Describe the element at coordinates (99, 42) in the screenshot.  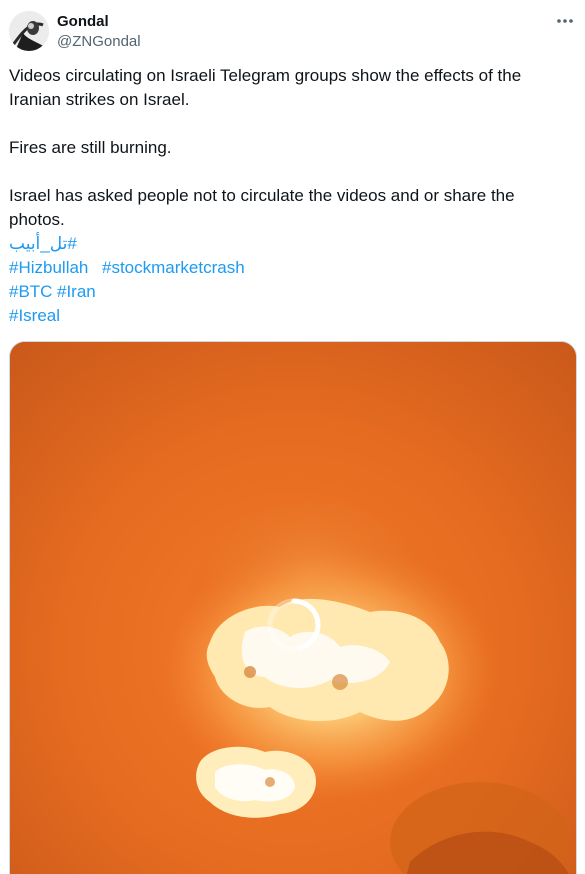
I see `author-handle: @ZNGondal` at that location.